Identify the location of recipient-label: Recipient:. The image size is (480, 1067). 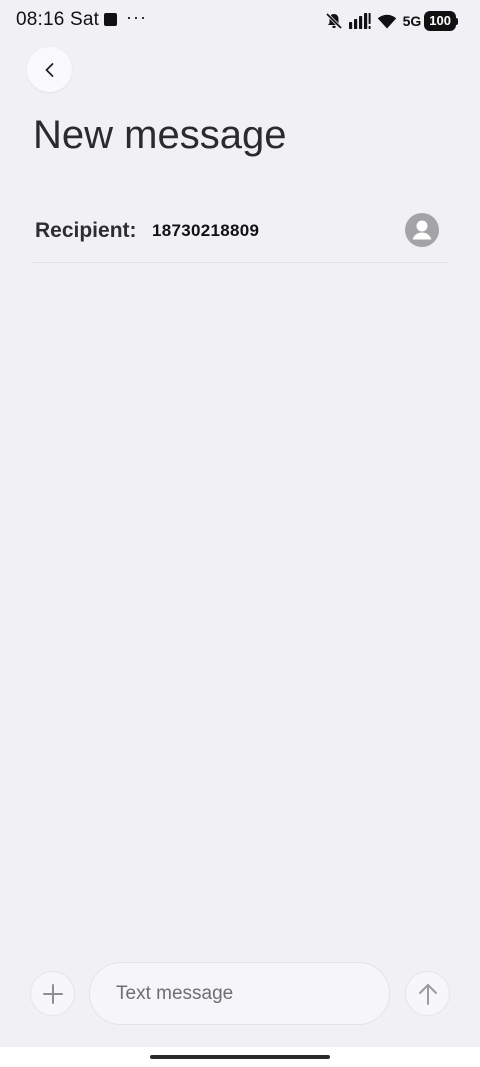
(86, 230).